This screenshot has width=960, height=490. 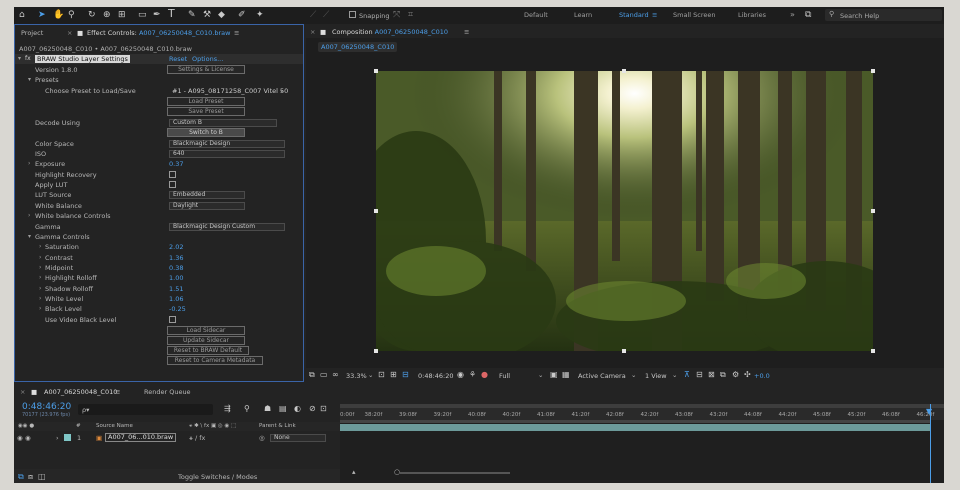 What do you see at coordinates (236, 33) in the screenshot?
I see `panel-menu-icon: ≡` at bounding box center [236, 33].